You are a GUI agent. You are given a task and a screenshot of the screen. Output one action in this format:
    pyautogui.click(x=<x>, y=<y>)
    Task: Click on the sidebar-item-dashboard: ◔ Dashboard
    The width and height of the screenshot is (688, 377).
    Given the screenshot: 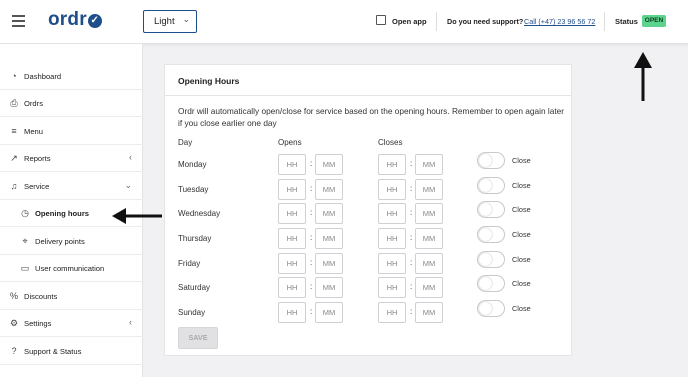 What is the action you would take?
    pyautogui.click(x=71, y=76)
    